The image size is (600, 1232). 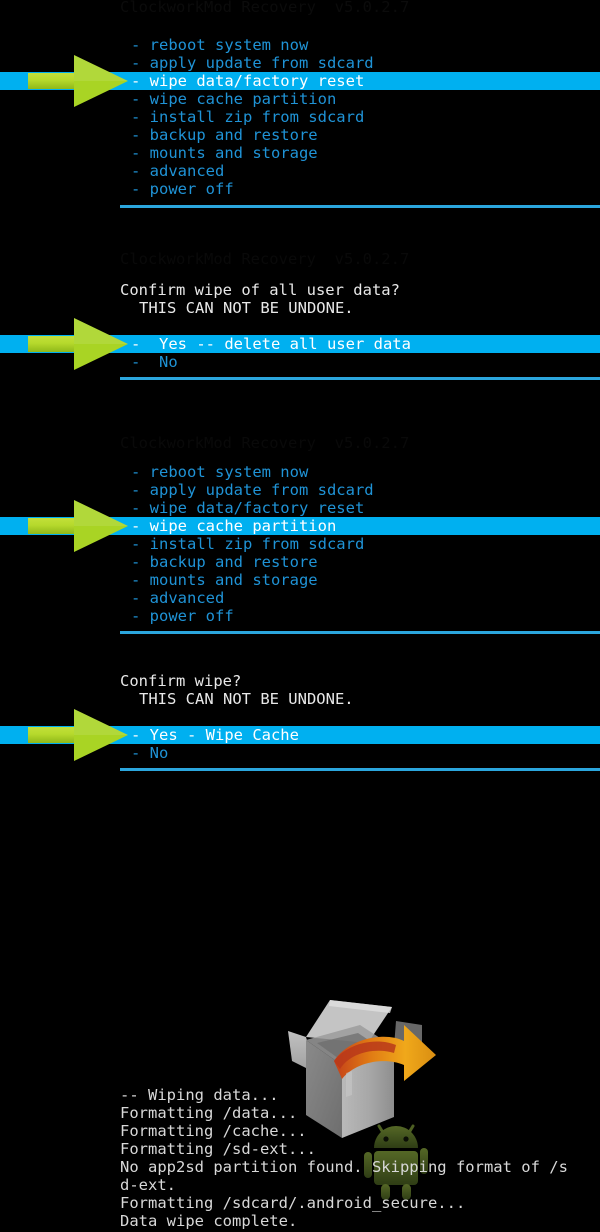 I want to click on confirm-warning-wipe-cache: THIS CAN NOT BE UNDONE., so click(x=246, y=699).